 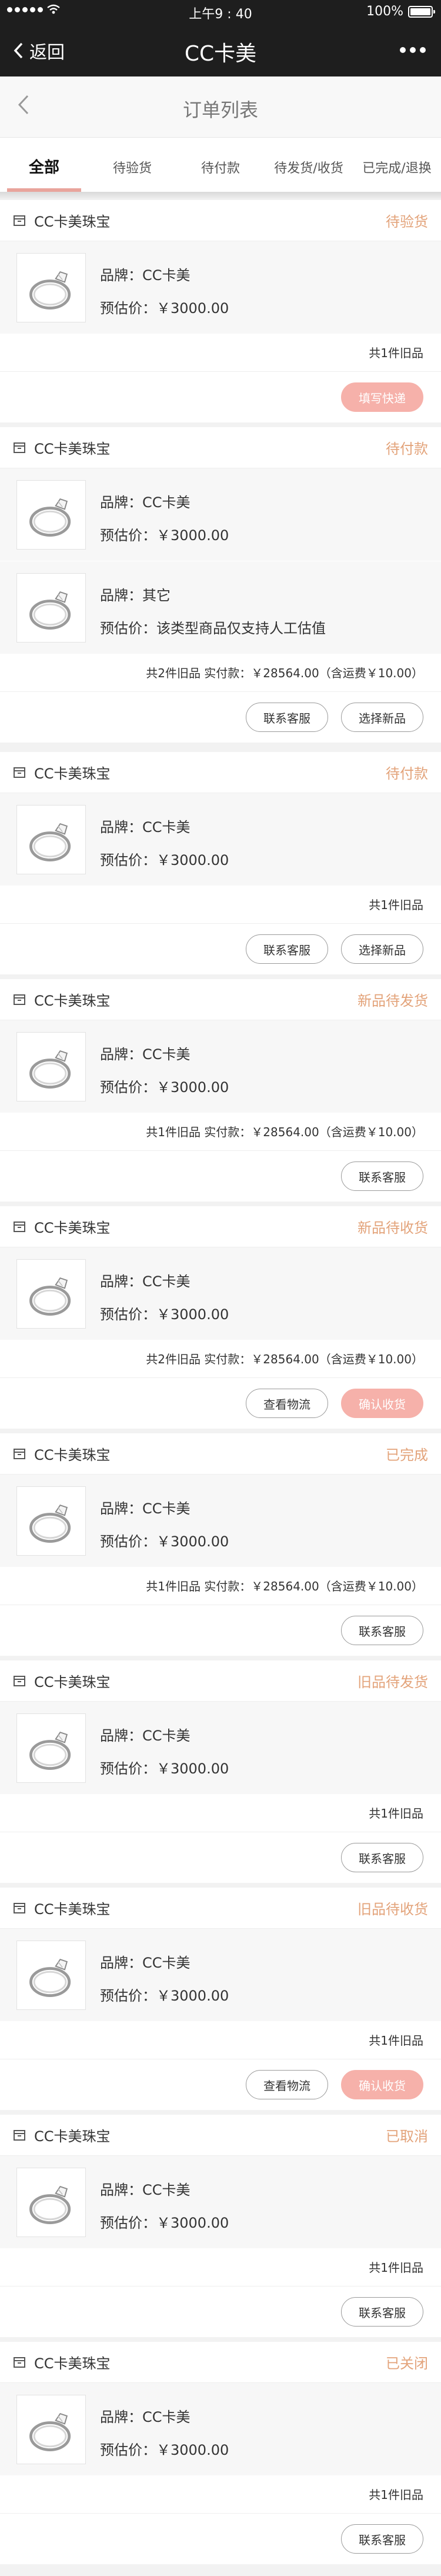 What do you see at coordinates (393, 1001) in the screenshot?
I see `order-status: 新品待发货` at bounding box center [393, 1001].